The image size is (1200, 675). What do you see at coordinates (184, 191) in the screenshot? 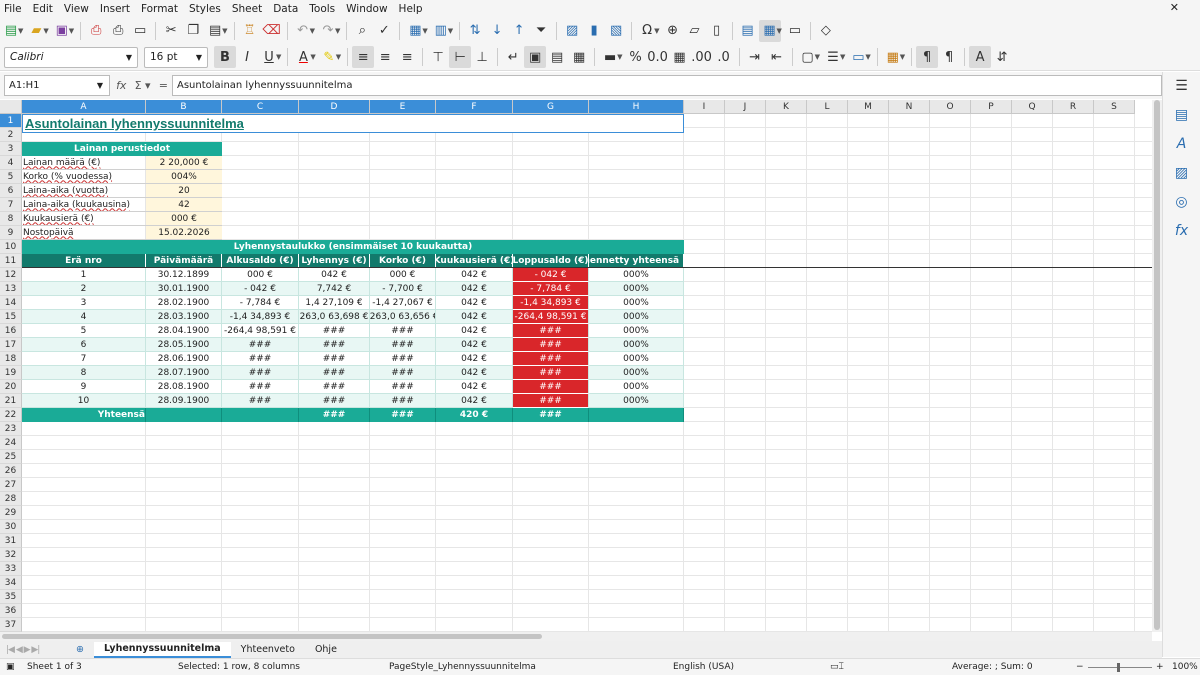
I see `basics-value: 20` at bounding box center [184, 191].